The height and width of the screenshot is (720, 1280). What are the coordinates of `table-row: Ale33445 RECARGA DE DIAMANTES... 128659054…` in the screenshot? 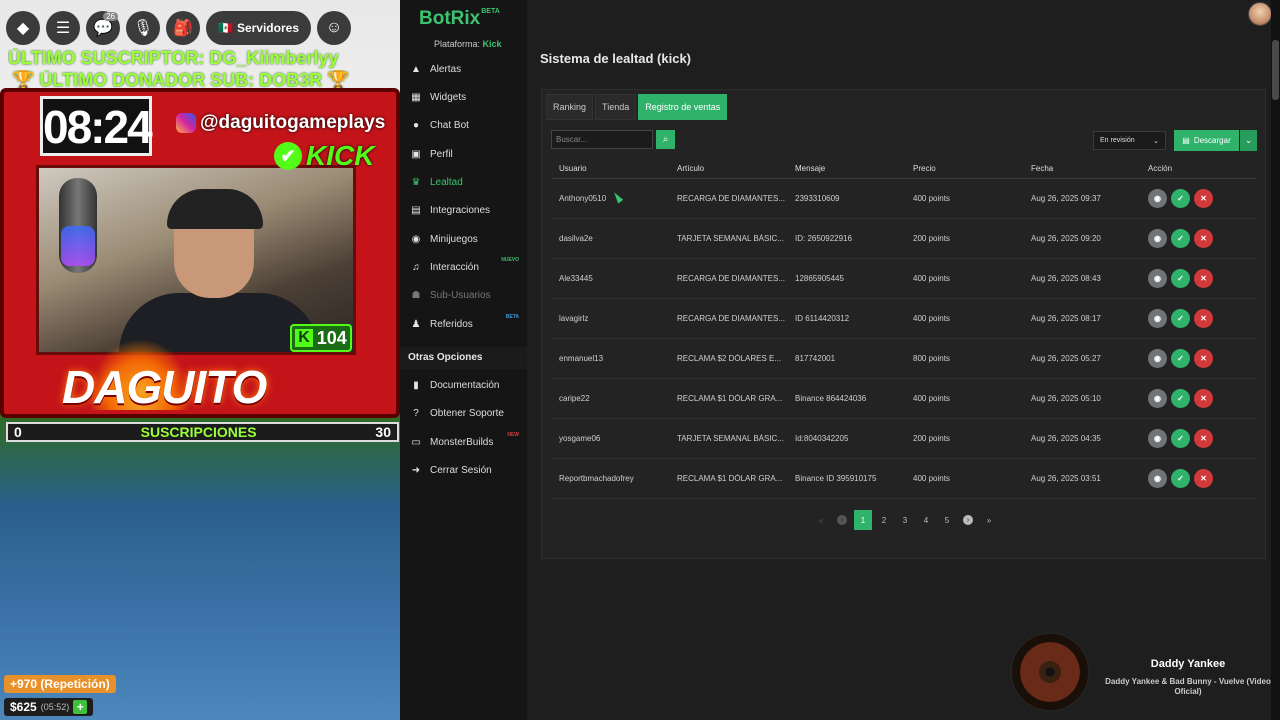 It's located at (904, 279).